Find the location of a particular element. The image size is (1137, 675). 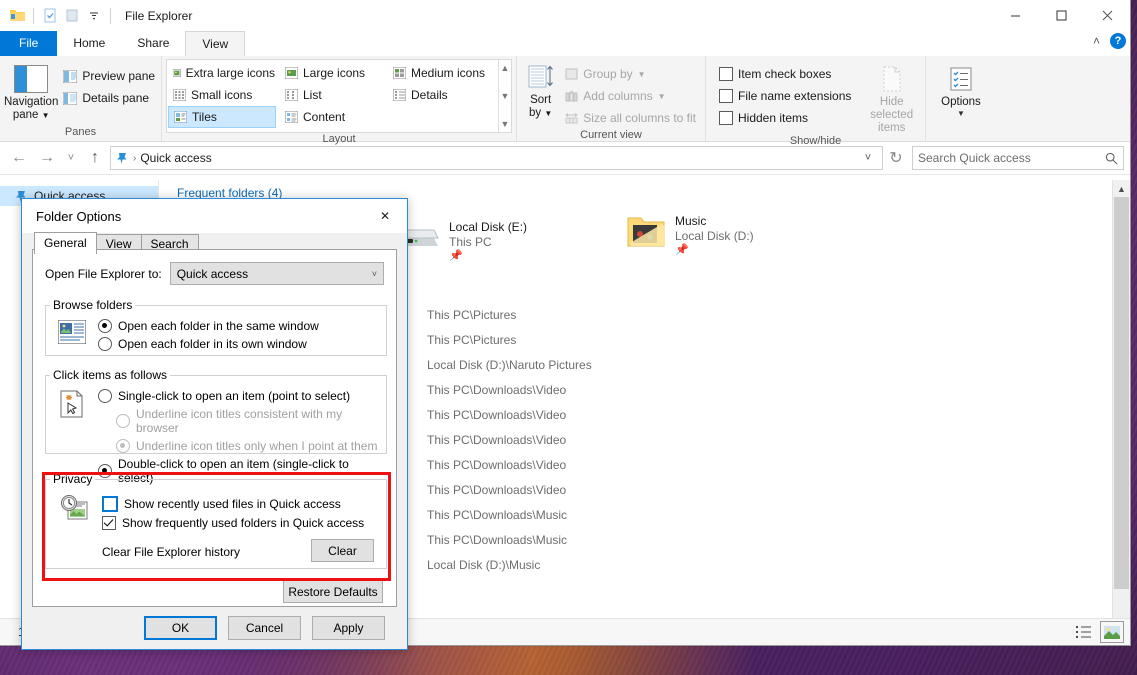

show-frequent-folders-checkbox is located at coordinates (109, 523).